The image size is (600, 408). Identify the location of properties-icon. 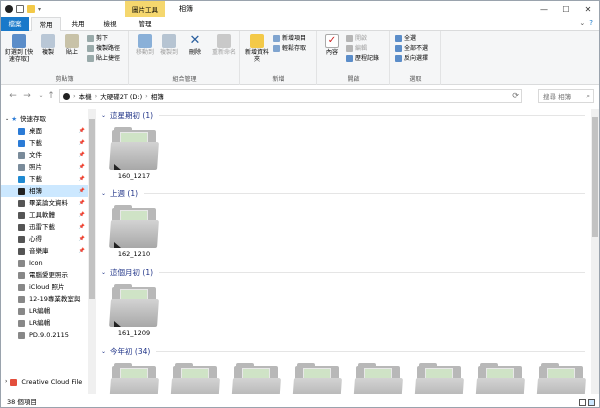
(20, 9).